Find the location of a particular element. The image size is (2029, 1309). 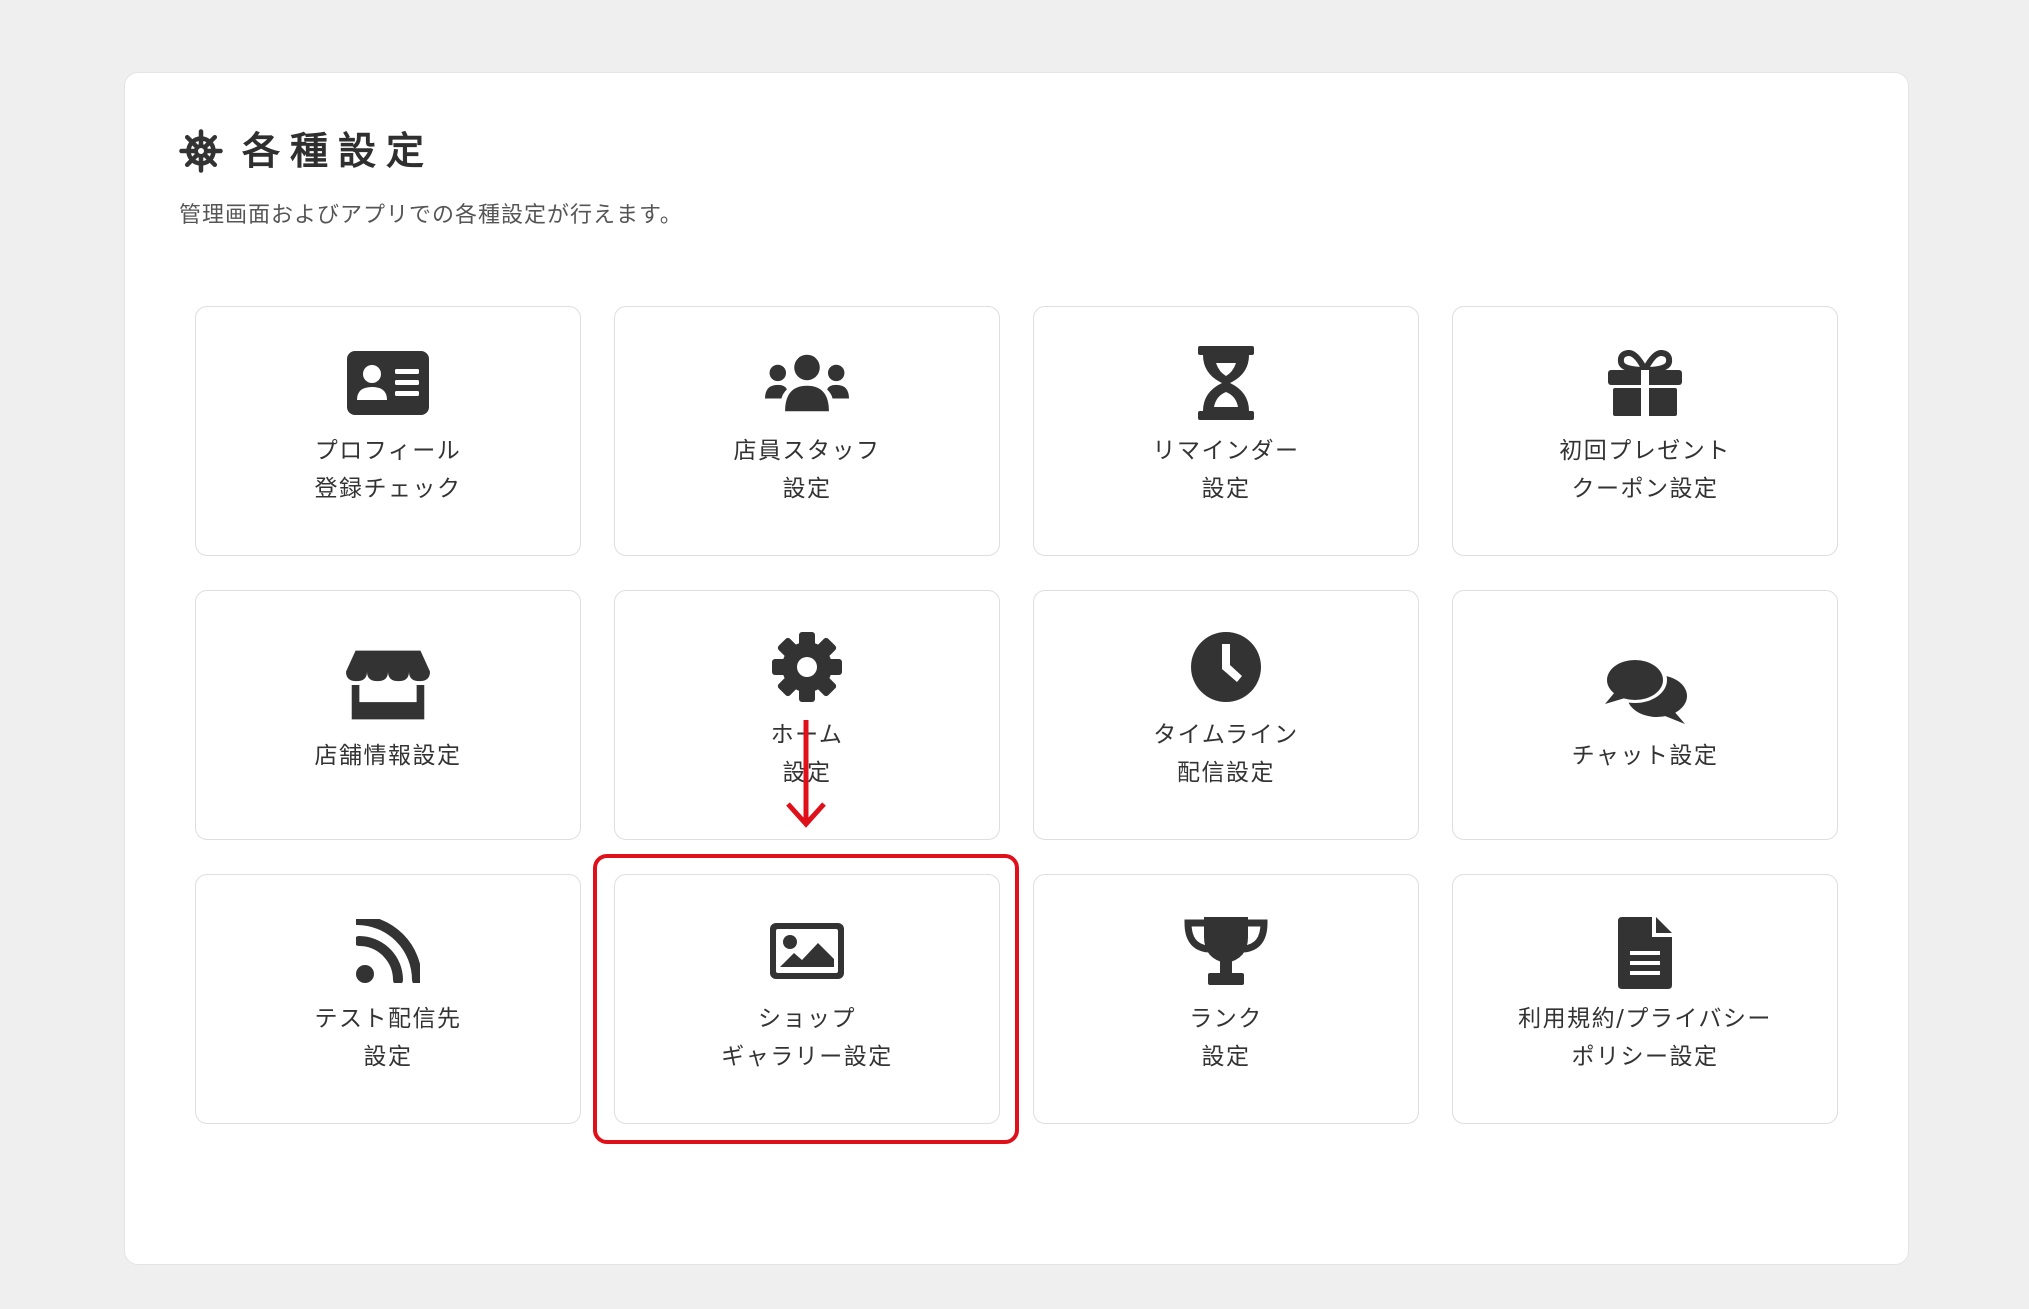

hourglass-icon is located at coordinates (1226, 383).